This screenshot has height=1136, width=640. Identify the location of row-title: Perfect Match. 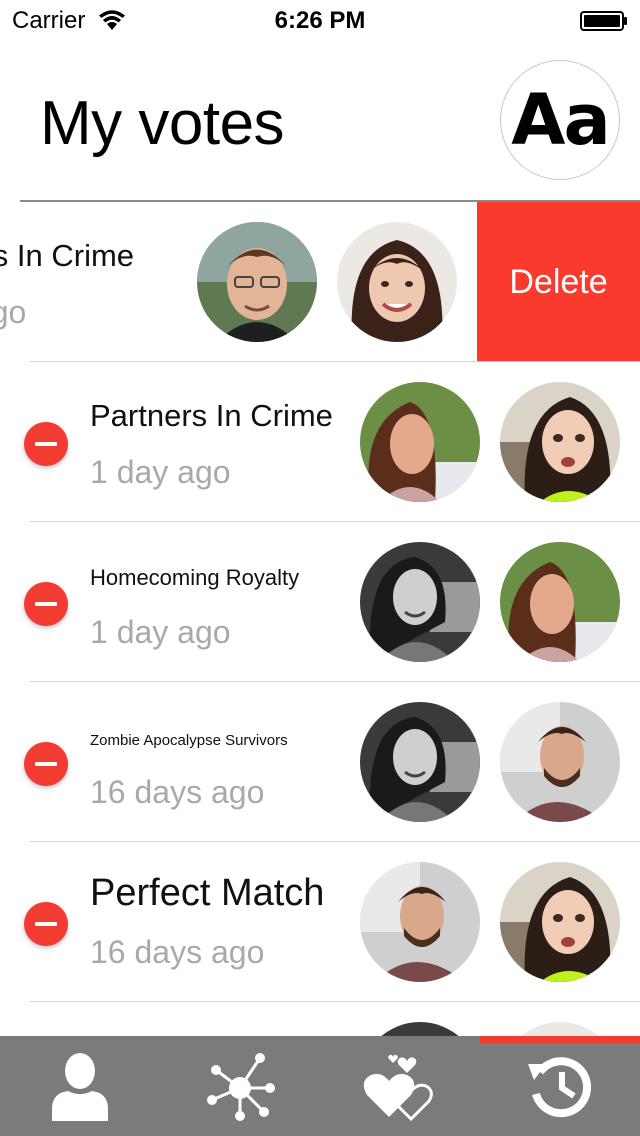
(207, 893).